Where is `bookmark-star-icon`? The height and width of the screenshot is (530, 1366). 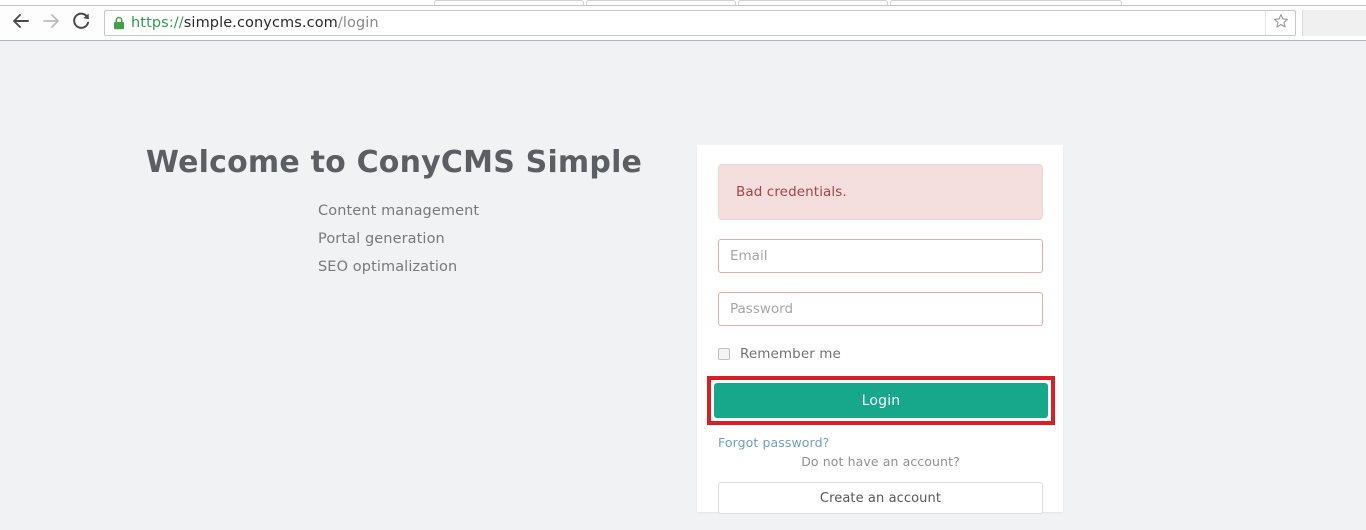 bookmark-star-icon is located at coordinates (1281, 23).